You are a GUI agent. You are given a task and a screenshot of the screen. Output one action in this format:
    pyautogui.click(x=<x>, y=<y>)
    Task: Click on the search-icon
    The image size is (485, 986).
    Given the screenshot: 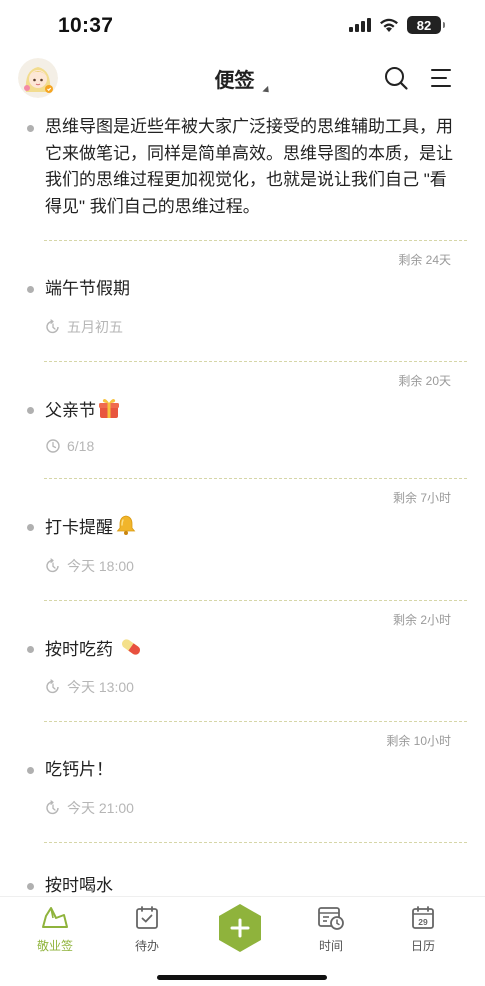 What is the action you would take?
    pyautogui.click(x=396, y=78)
    